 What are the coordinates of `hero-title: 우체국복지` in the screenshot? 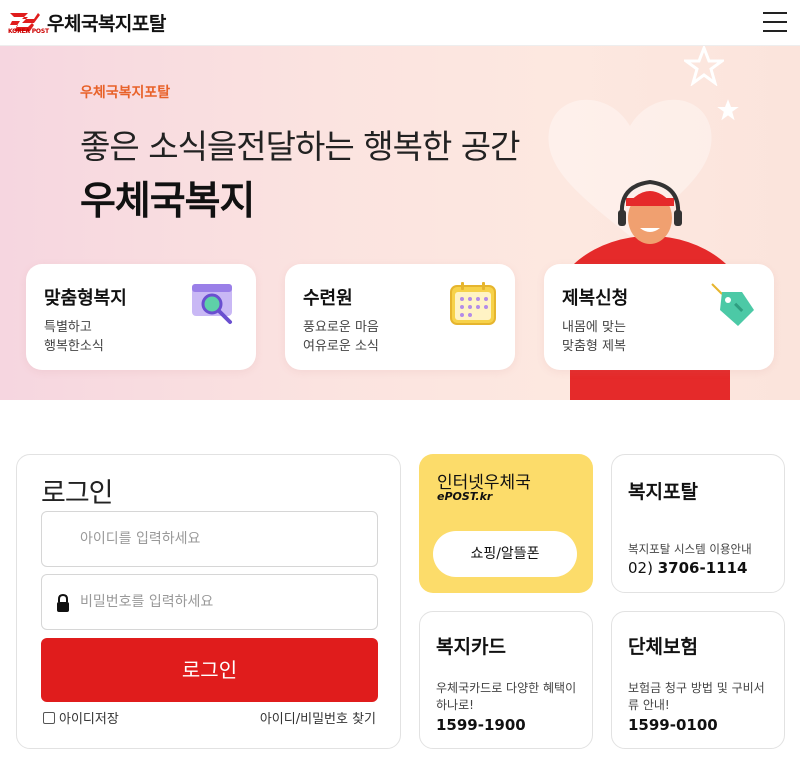 It's located at (167, 201).